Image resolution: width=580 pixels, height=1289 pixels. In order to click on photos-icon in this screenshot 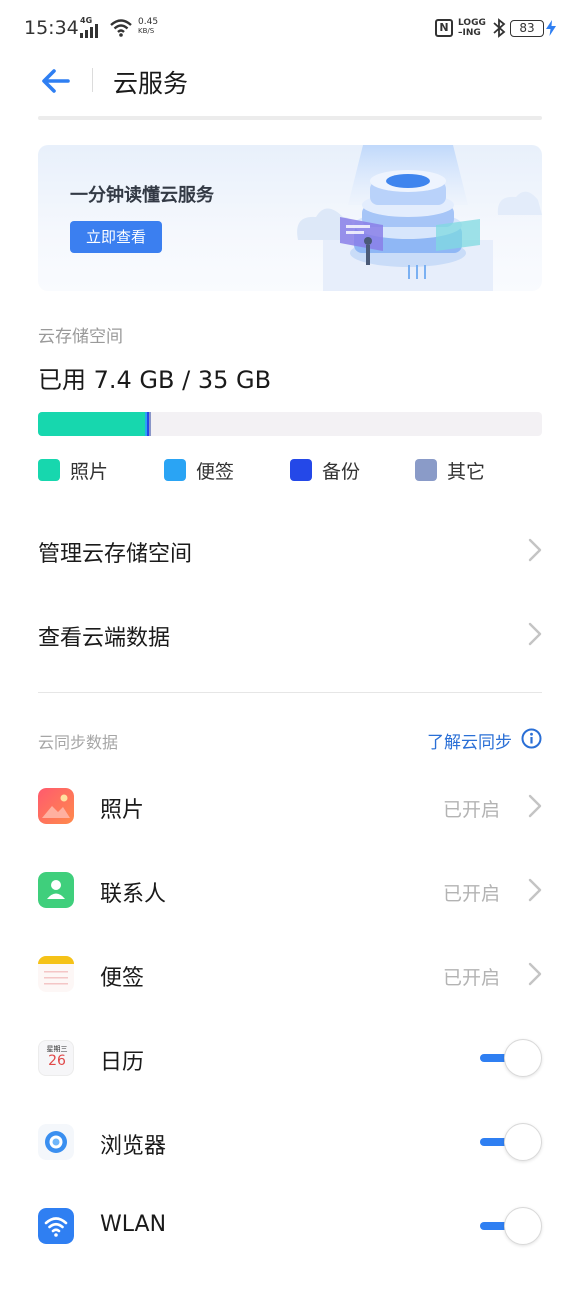, I will do `click(56, 806)`.